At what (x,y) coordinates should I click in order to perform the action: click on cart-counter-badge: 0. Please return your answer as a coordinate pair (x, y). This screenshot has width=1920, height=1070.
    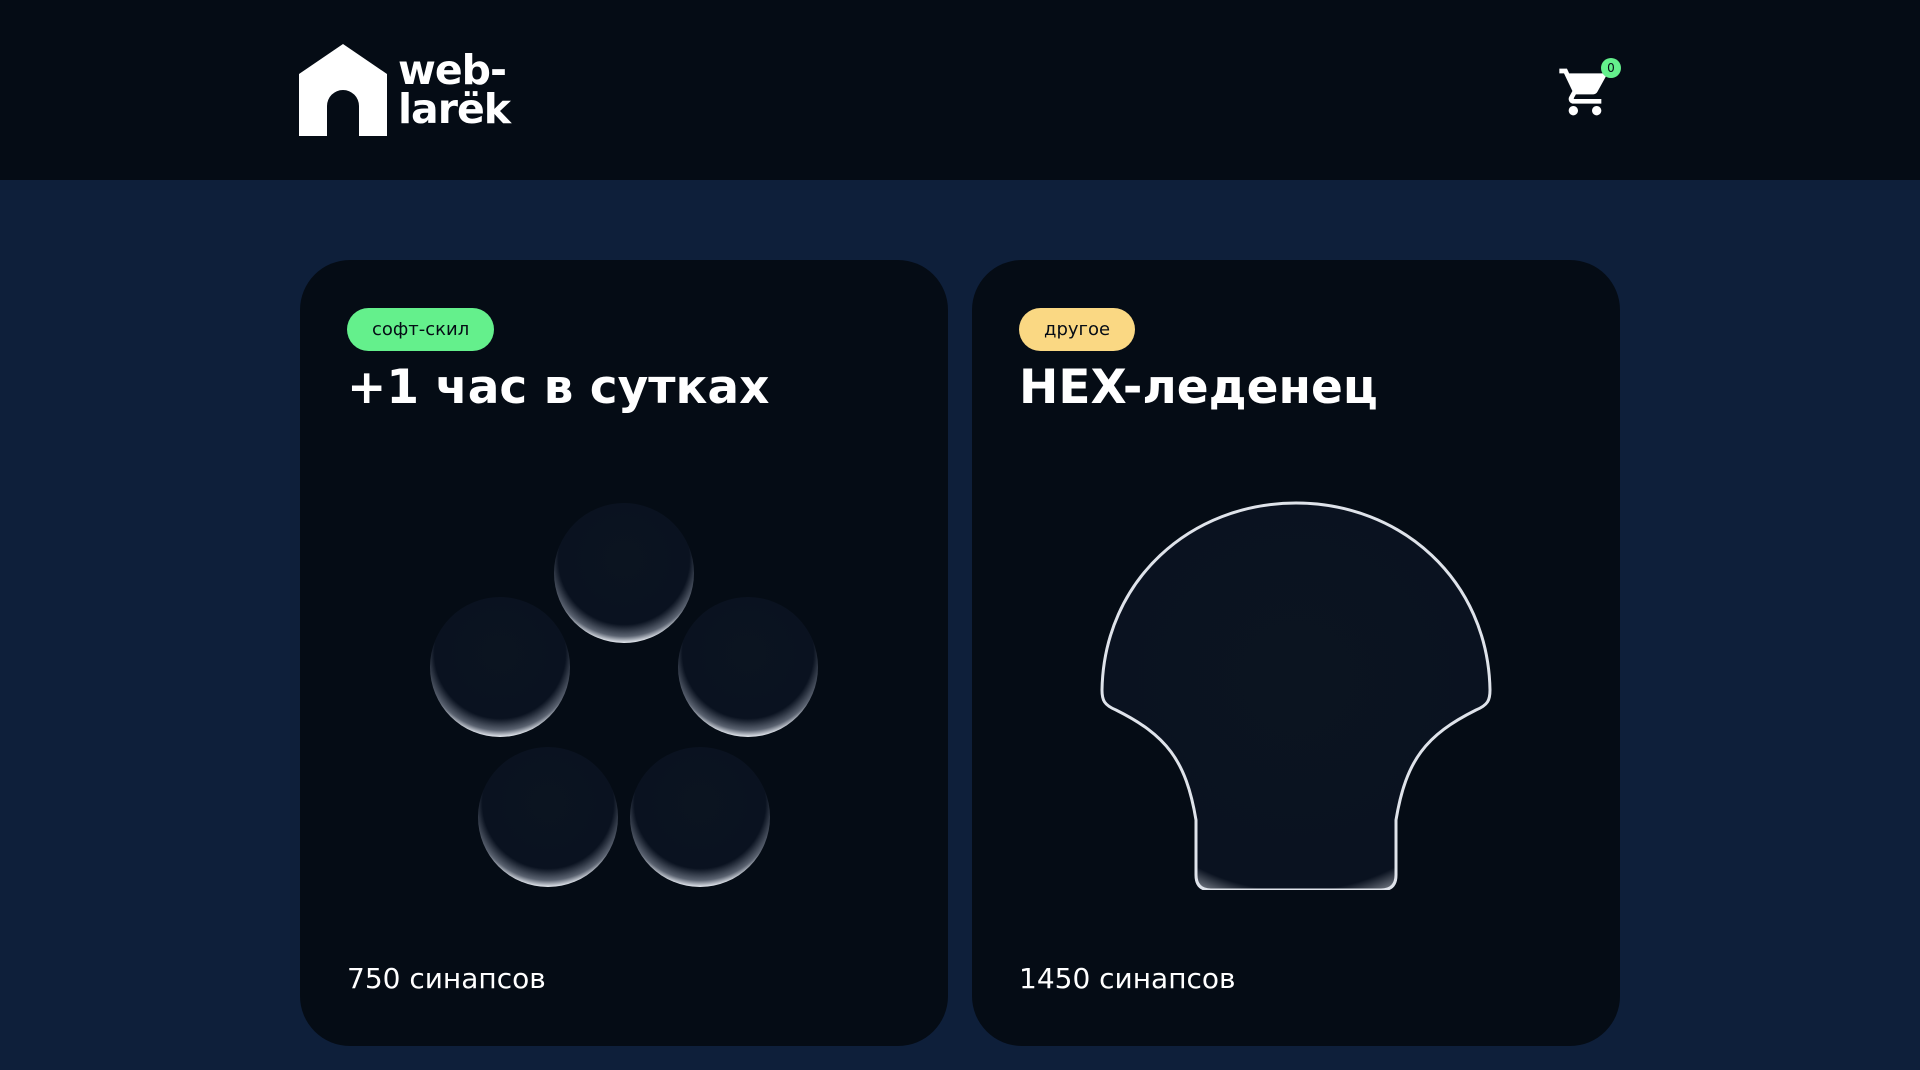
    Looking at the image, I should click on (1611, 68).